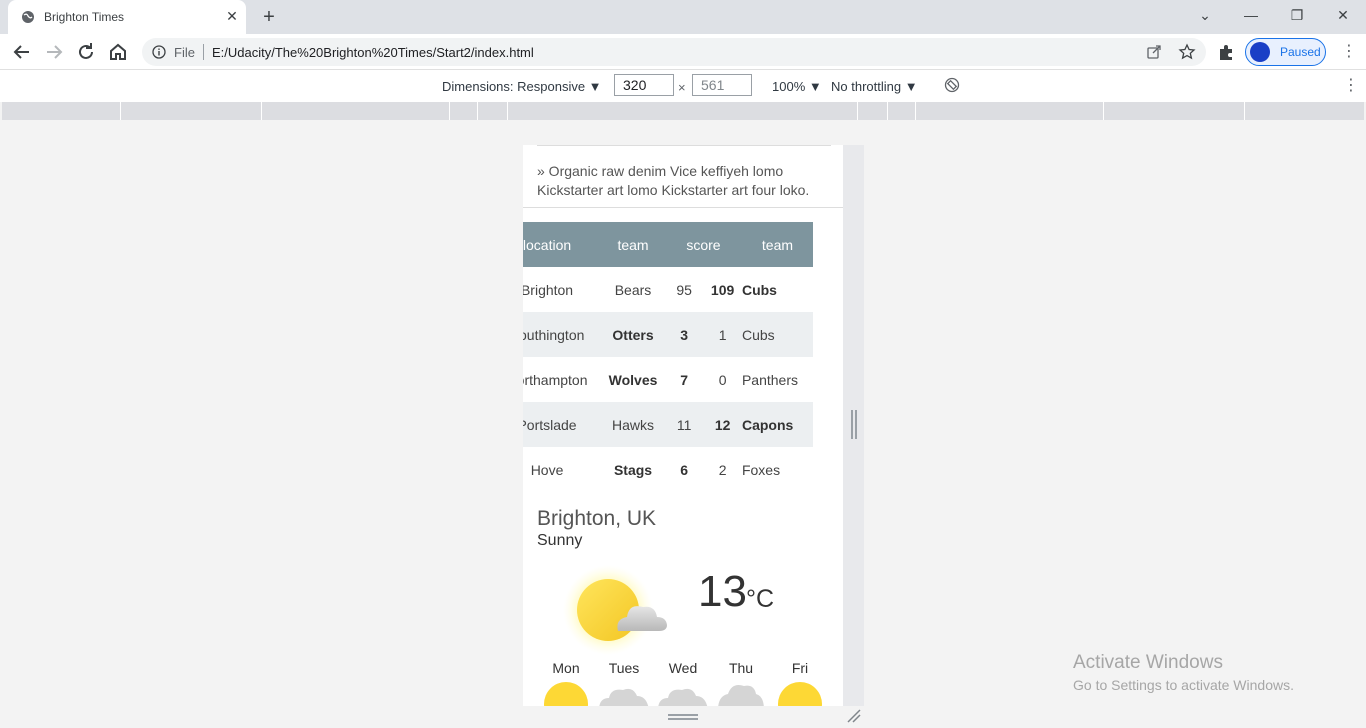  Describe the element at coordinates (683, 668) in the screenshot. I see `forecast-day-wed: Wed` at that location.